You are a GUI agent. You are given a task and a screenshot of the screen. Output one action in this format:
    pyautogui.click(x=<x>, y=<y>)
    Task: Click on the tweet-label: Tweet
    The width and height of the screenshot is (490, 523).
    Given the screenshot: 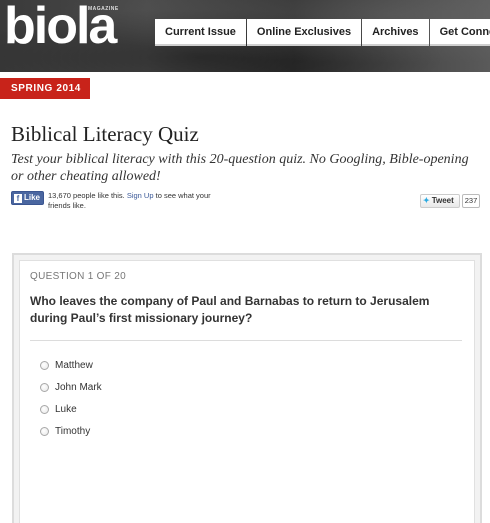 What is the action you would take?
    pyautogui.click(x=442, y=200)
    